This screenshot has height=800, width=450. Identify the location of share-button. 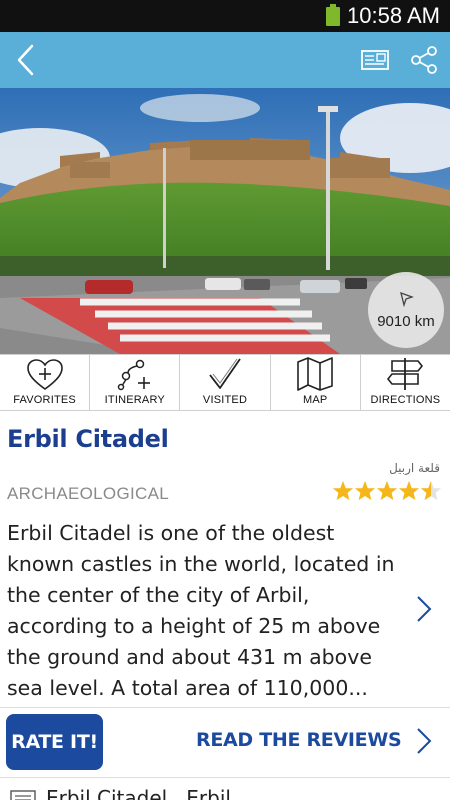
(424, 60).